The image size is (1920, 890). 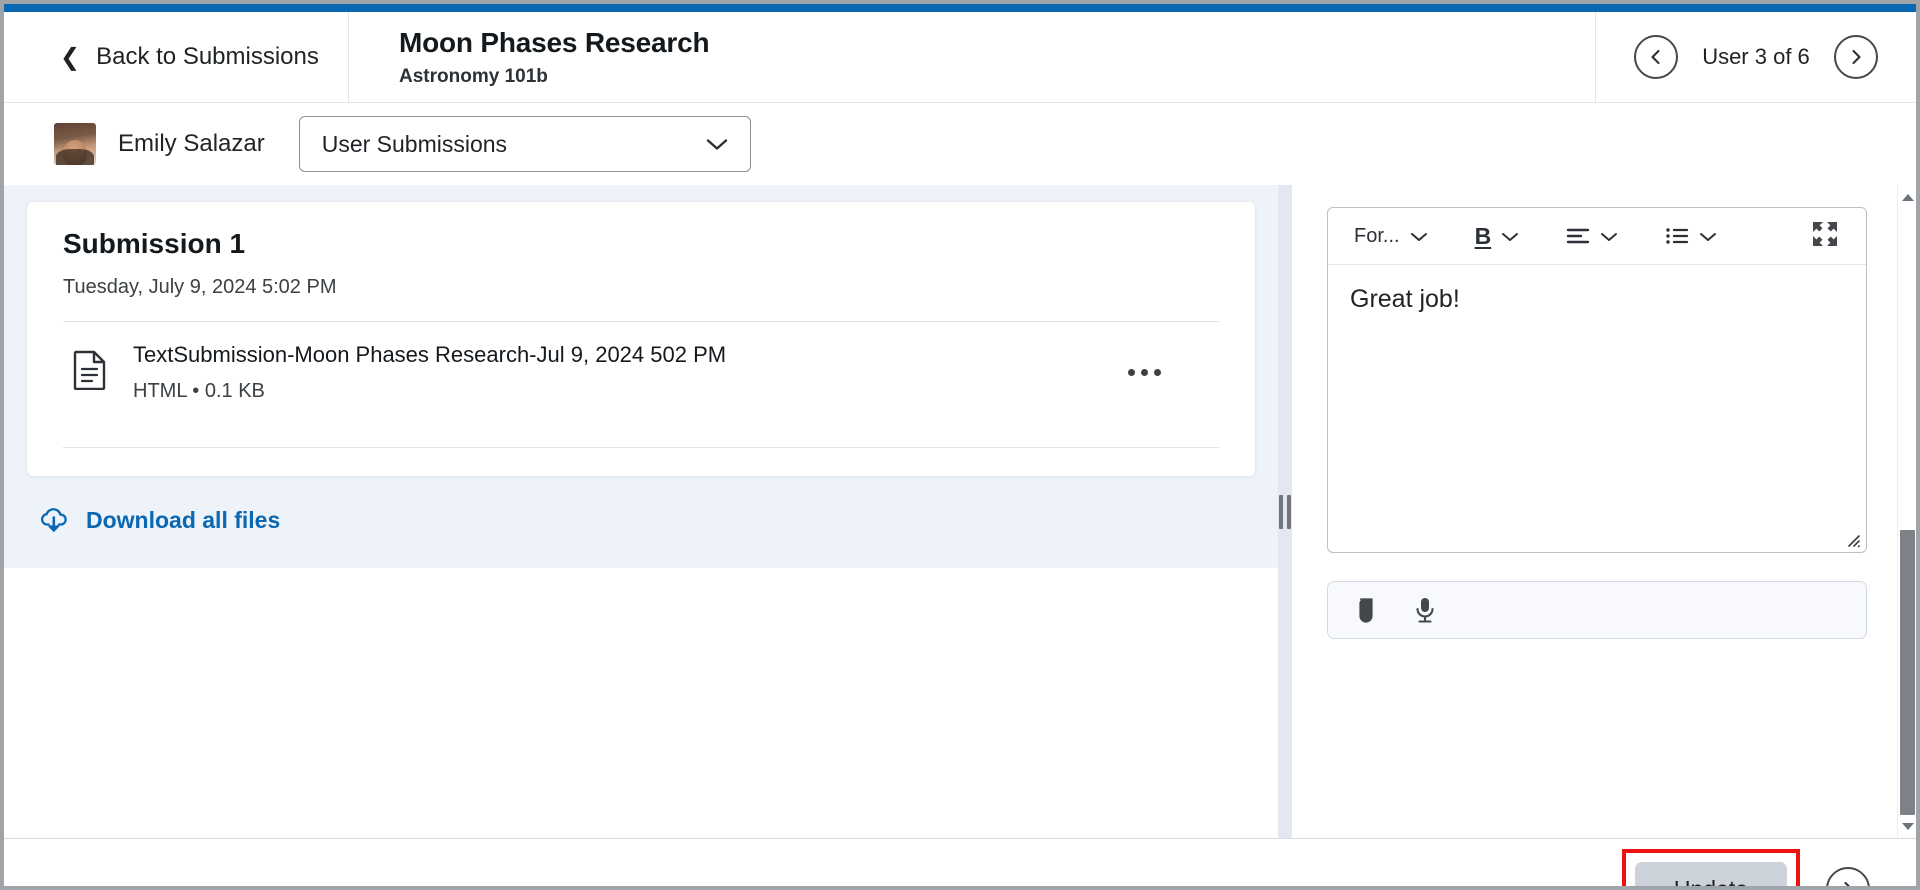 I want to click on feedback-editor: For... B Great job!, so click(x=1597, y=380).